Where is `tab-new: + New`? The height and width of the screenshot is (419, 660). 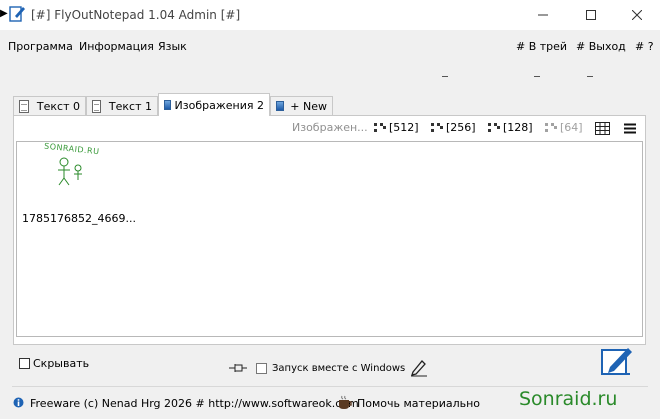 tab-new: + New is located at coordinates (301, 105).